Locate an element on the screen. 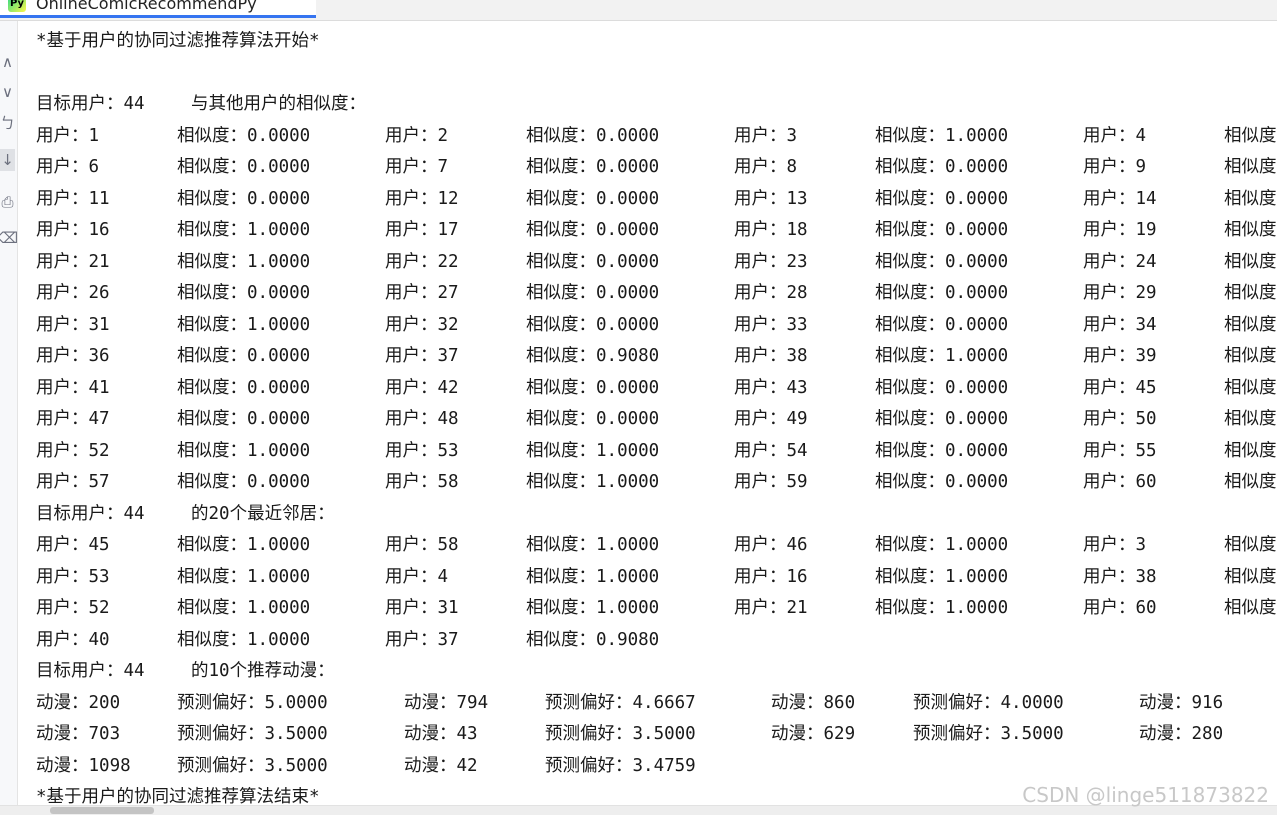 This screenshot has height=815, width=1277. output-cell: 用户：8 is located at coordinates (766, 167).